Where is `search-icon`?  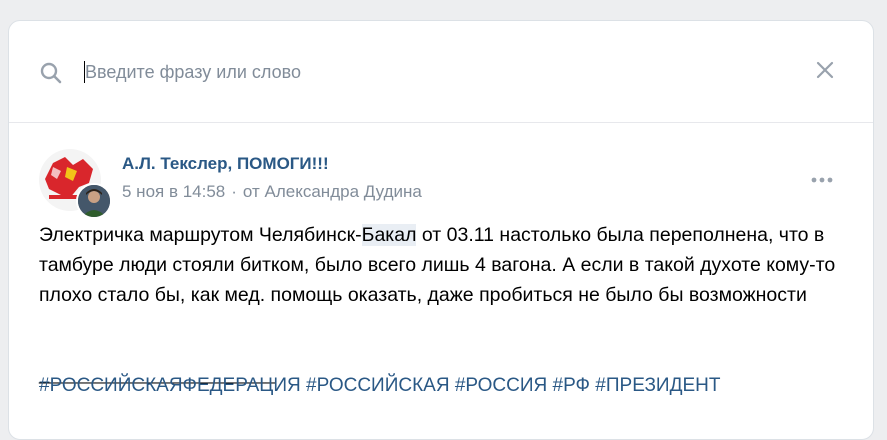
search-icon is located at coordinates (51, 73).